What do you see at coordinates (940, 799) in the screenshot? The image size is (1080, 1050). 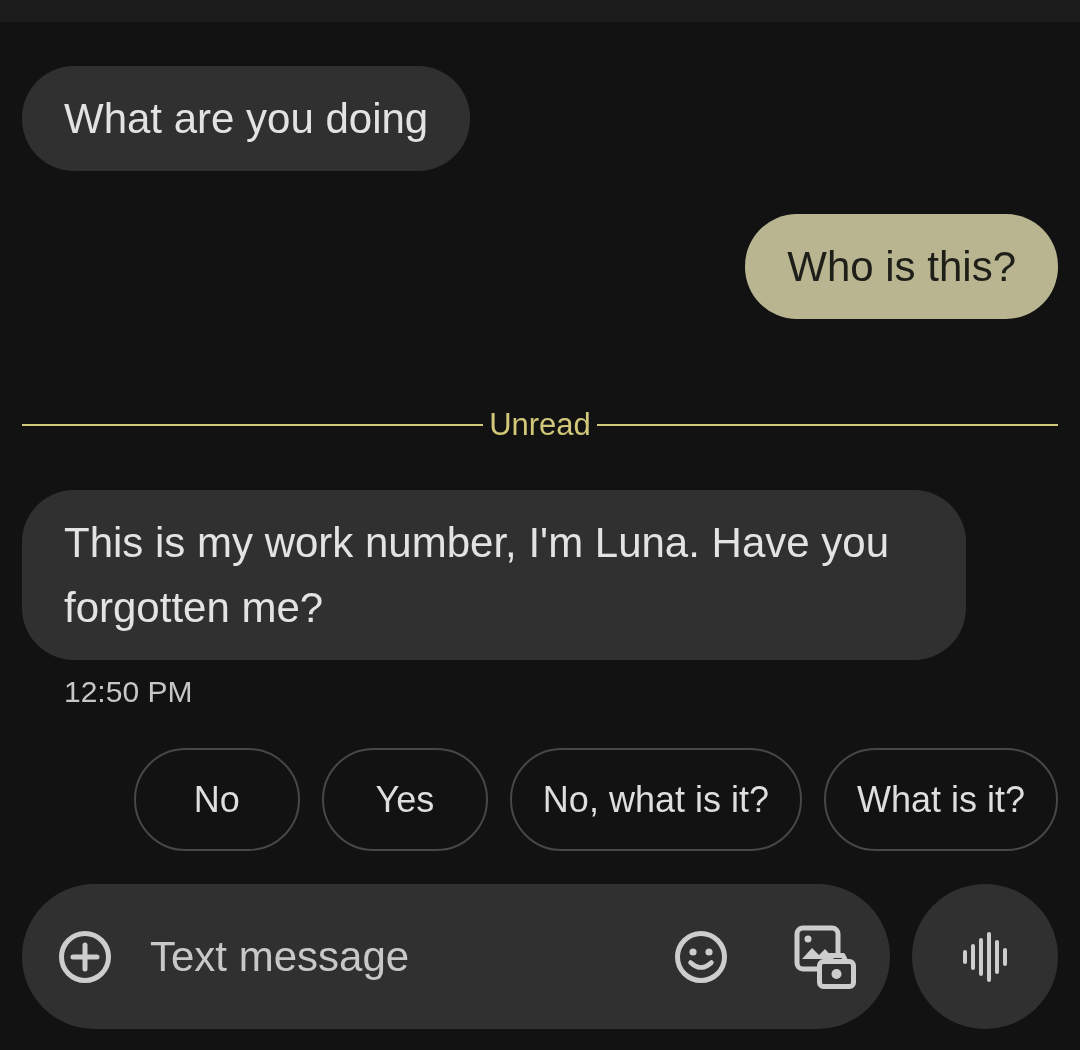 I see `suggested-reply-chip: What is it?` at bounding box center [940, 799].